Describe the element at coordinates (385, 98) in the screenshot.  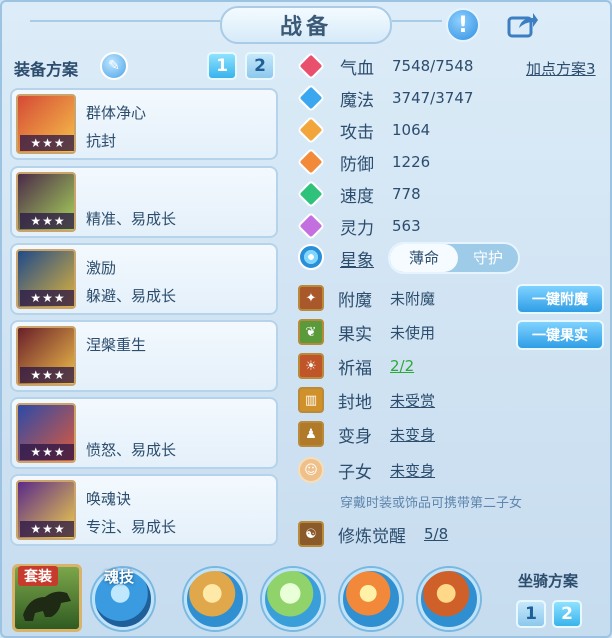
I see `stat-mp: 魔法 3747/3747` at that location.